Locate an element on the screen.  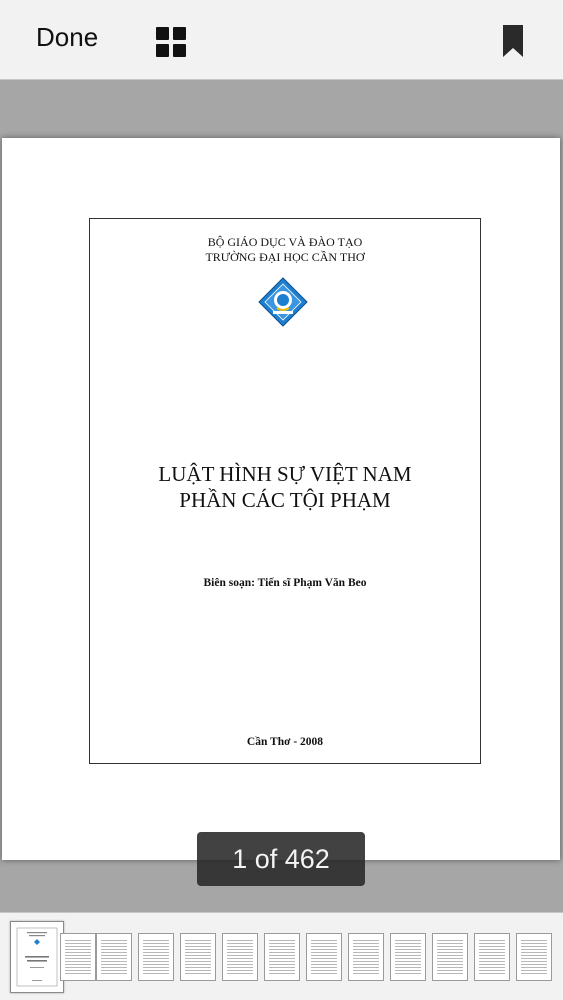
document-title-line1: LUẬT HÌNH SỰ VIỆT NAM is located at coordinates (285, 474).